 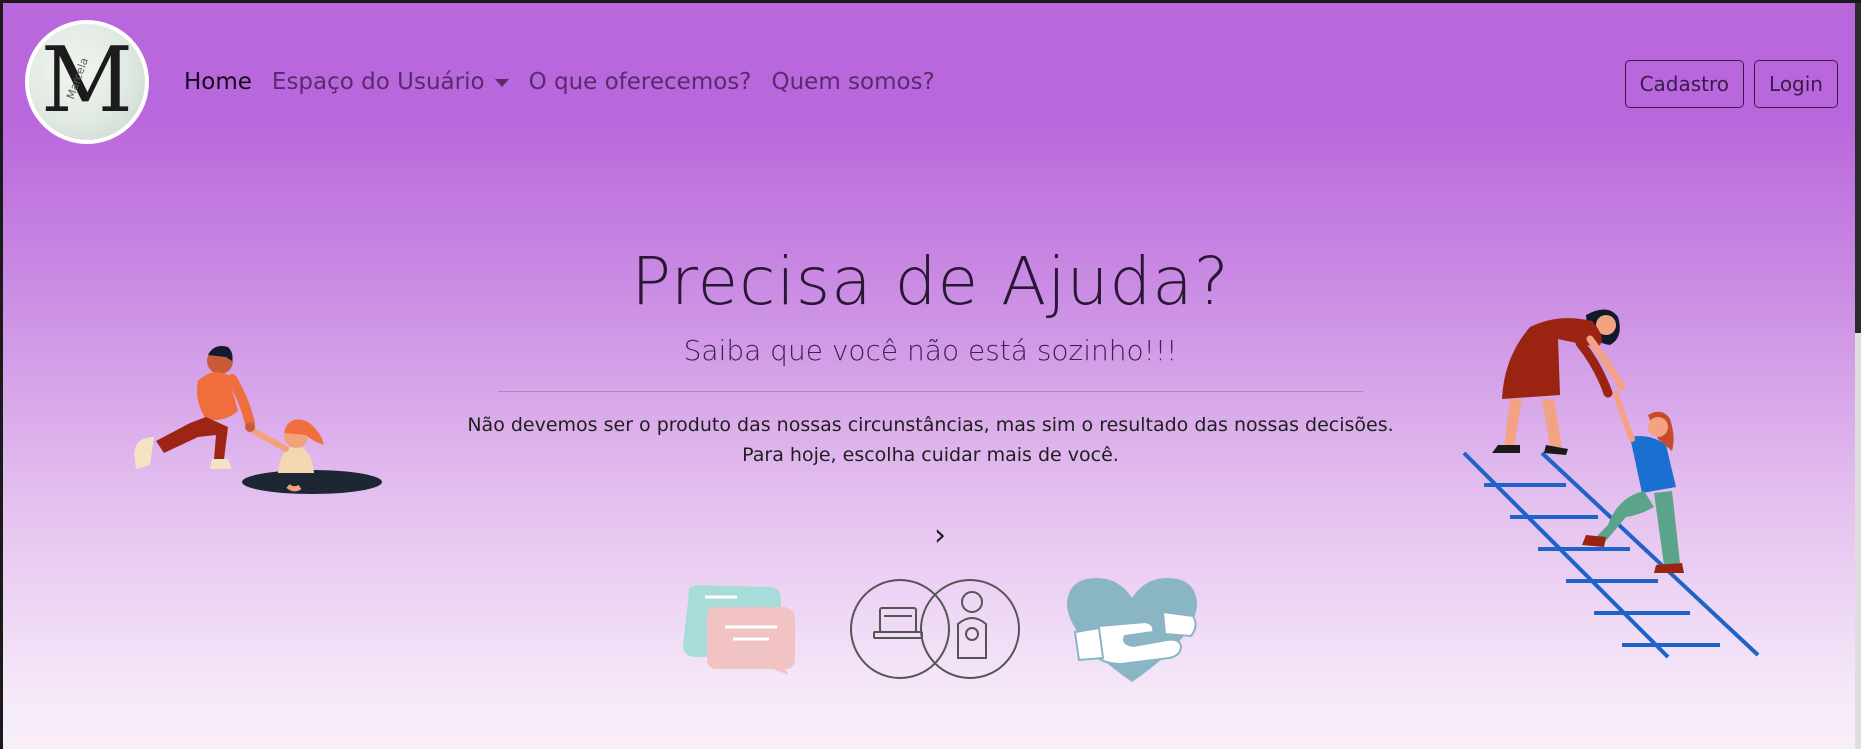 What do you see at coordinates (1684, 84) in the screenshot?
I see `cadastro-button: Cadastro` at bounding box center [1684, 84].